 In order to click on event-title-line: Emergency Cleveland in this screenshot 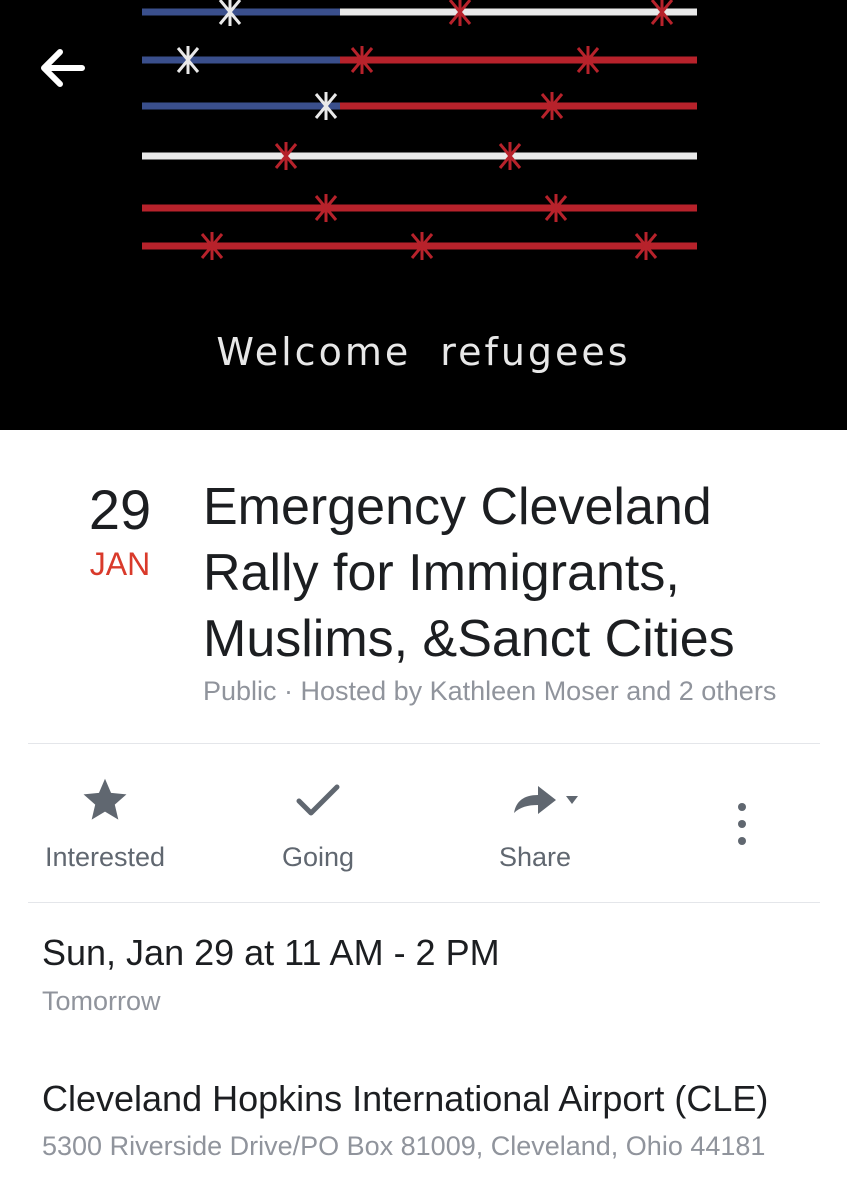, I will do `click(457, 507)`.